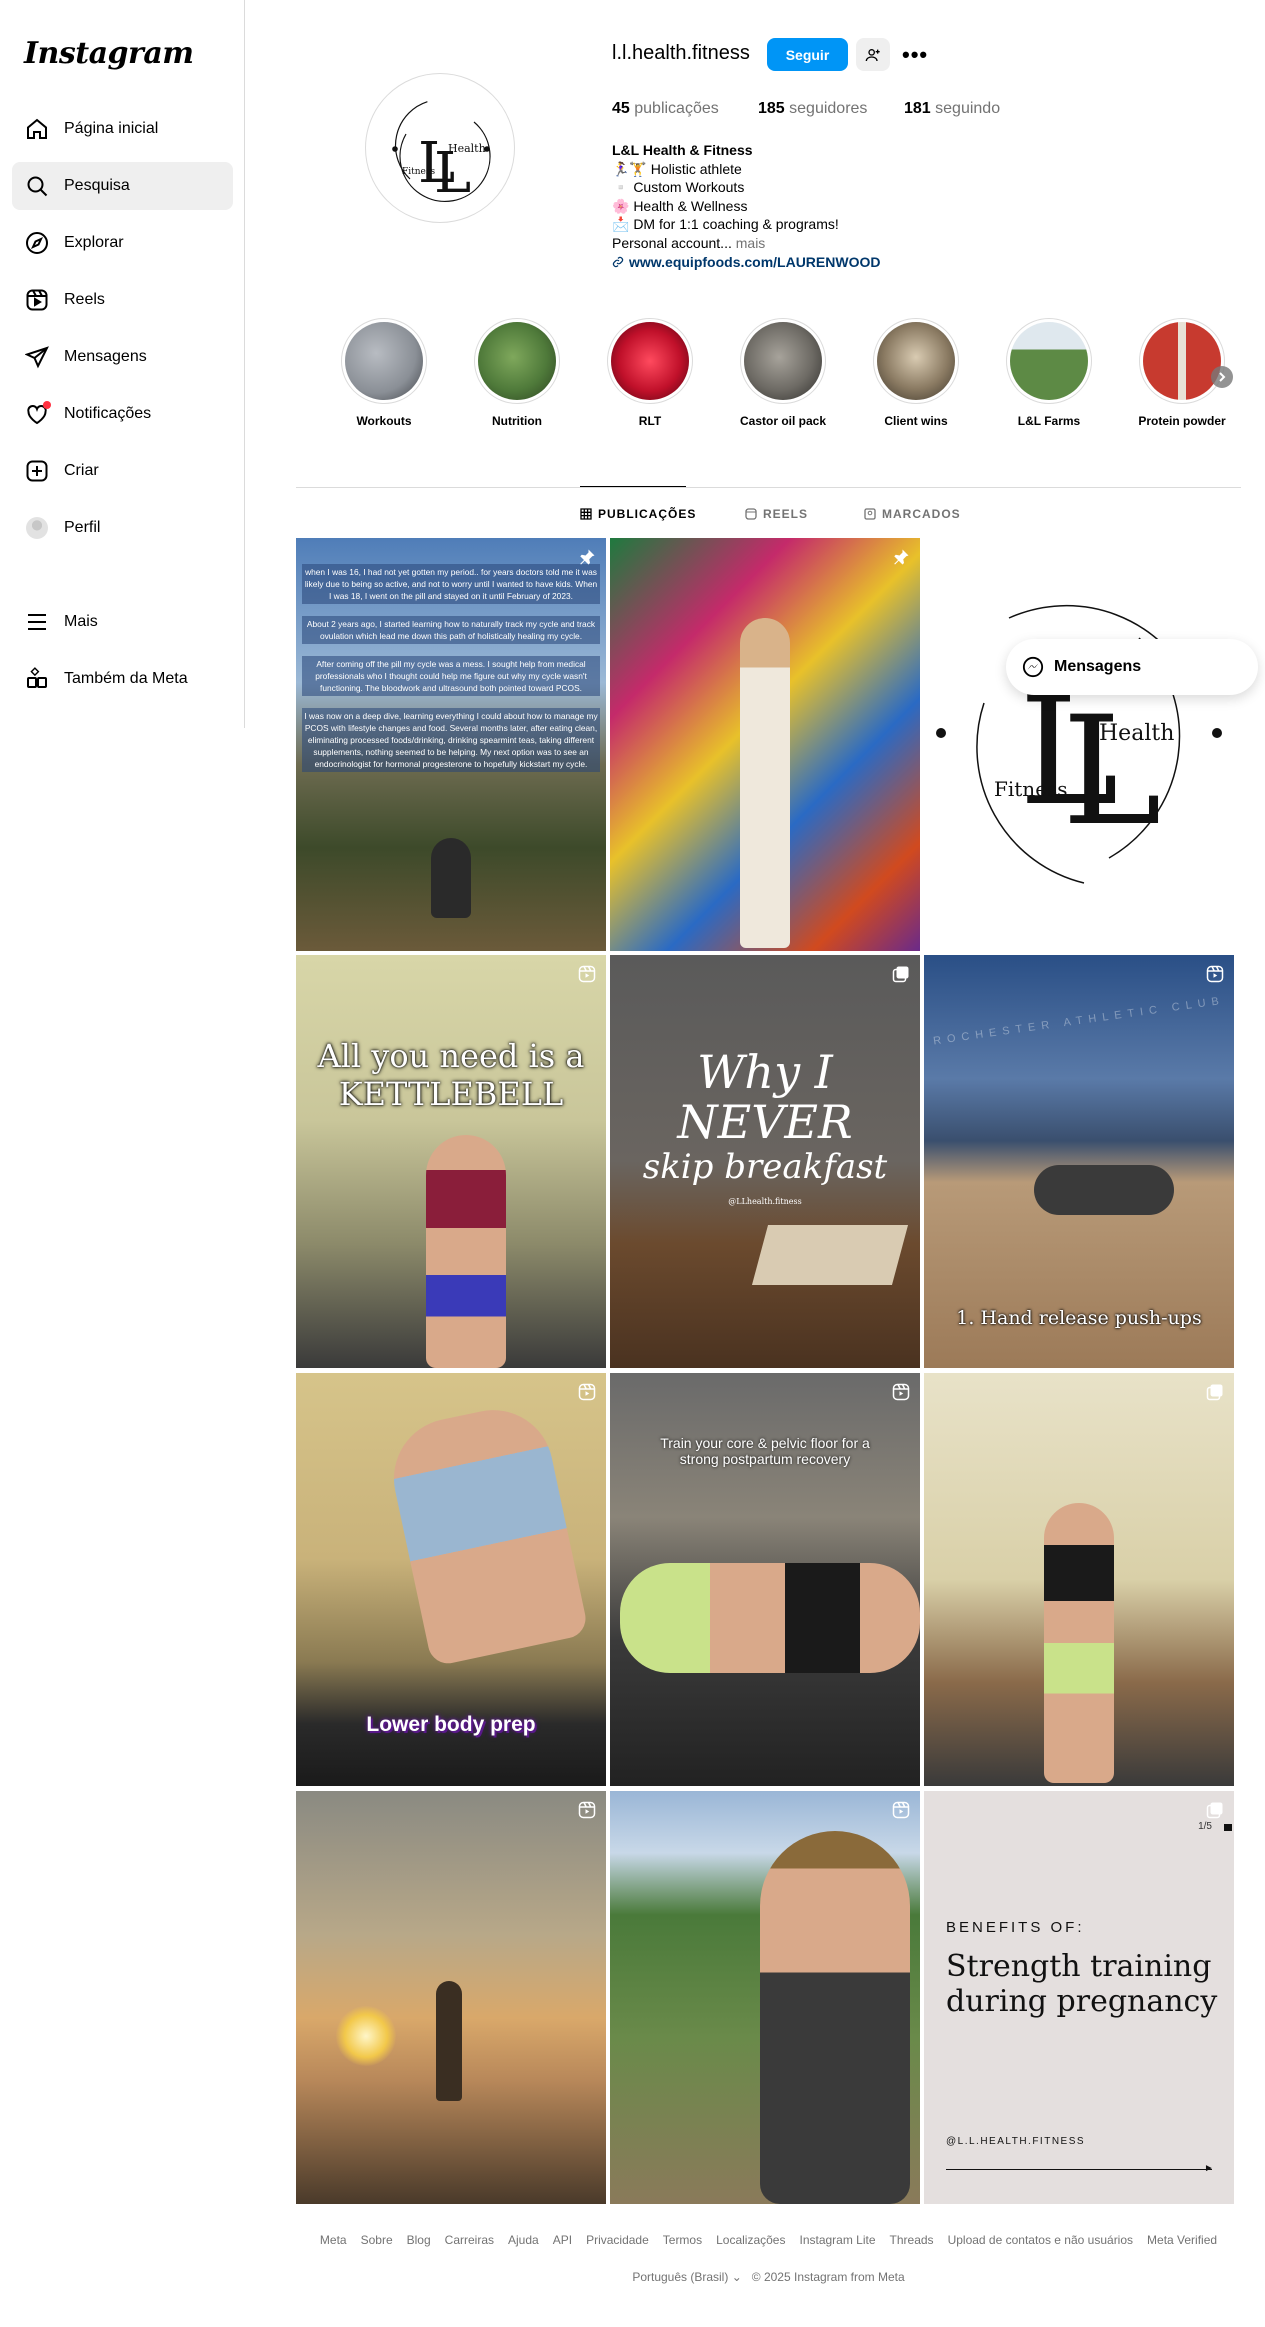  I want to click on slide-arrow-line, so click(1079, 2169).